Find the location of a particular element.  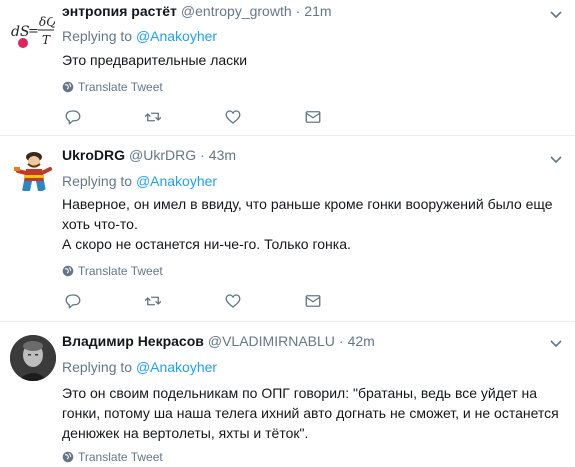

man-portrait-avatar-image is located at coordinates (33, 358).